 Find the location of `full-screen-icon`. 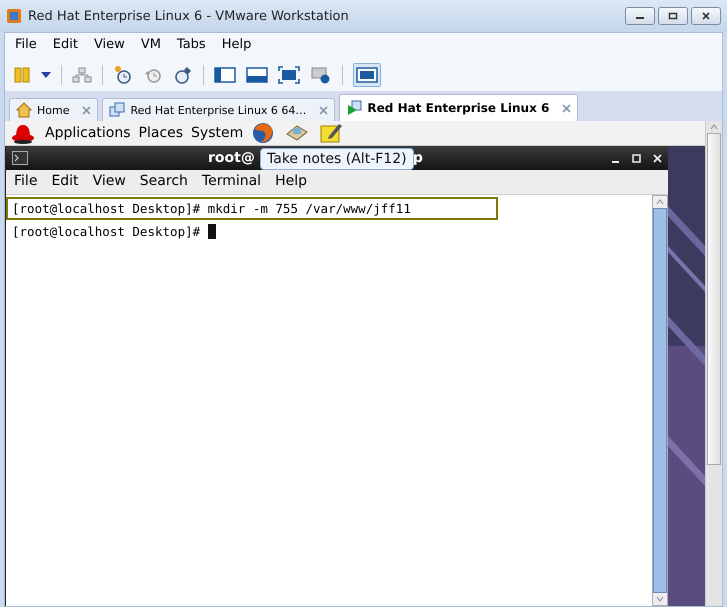

full-screen-icon is located at coordinates (289, 75).